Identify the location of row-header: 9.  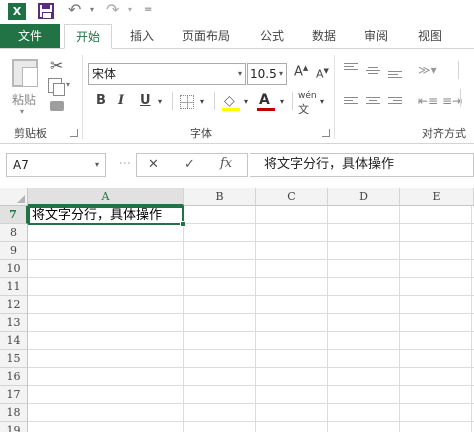
(14, 251).